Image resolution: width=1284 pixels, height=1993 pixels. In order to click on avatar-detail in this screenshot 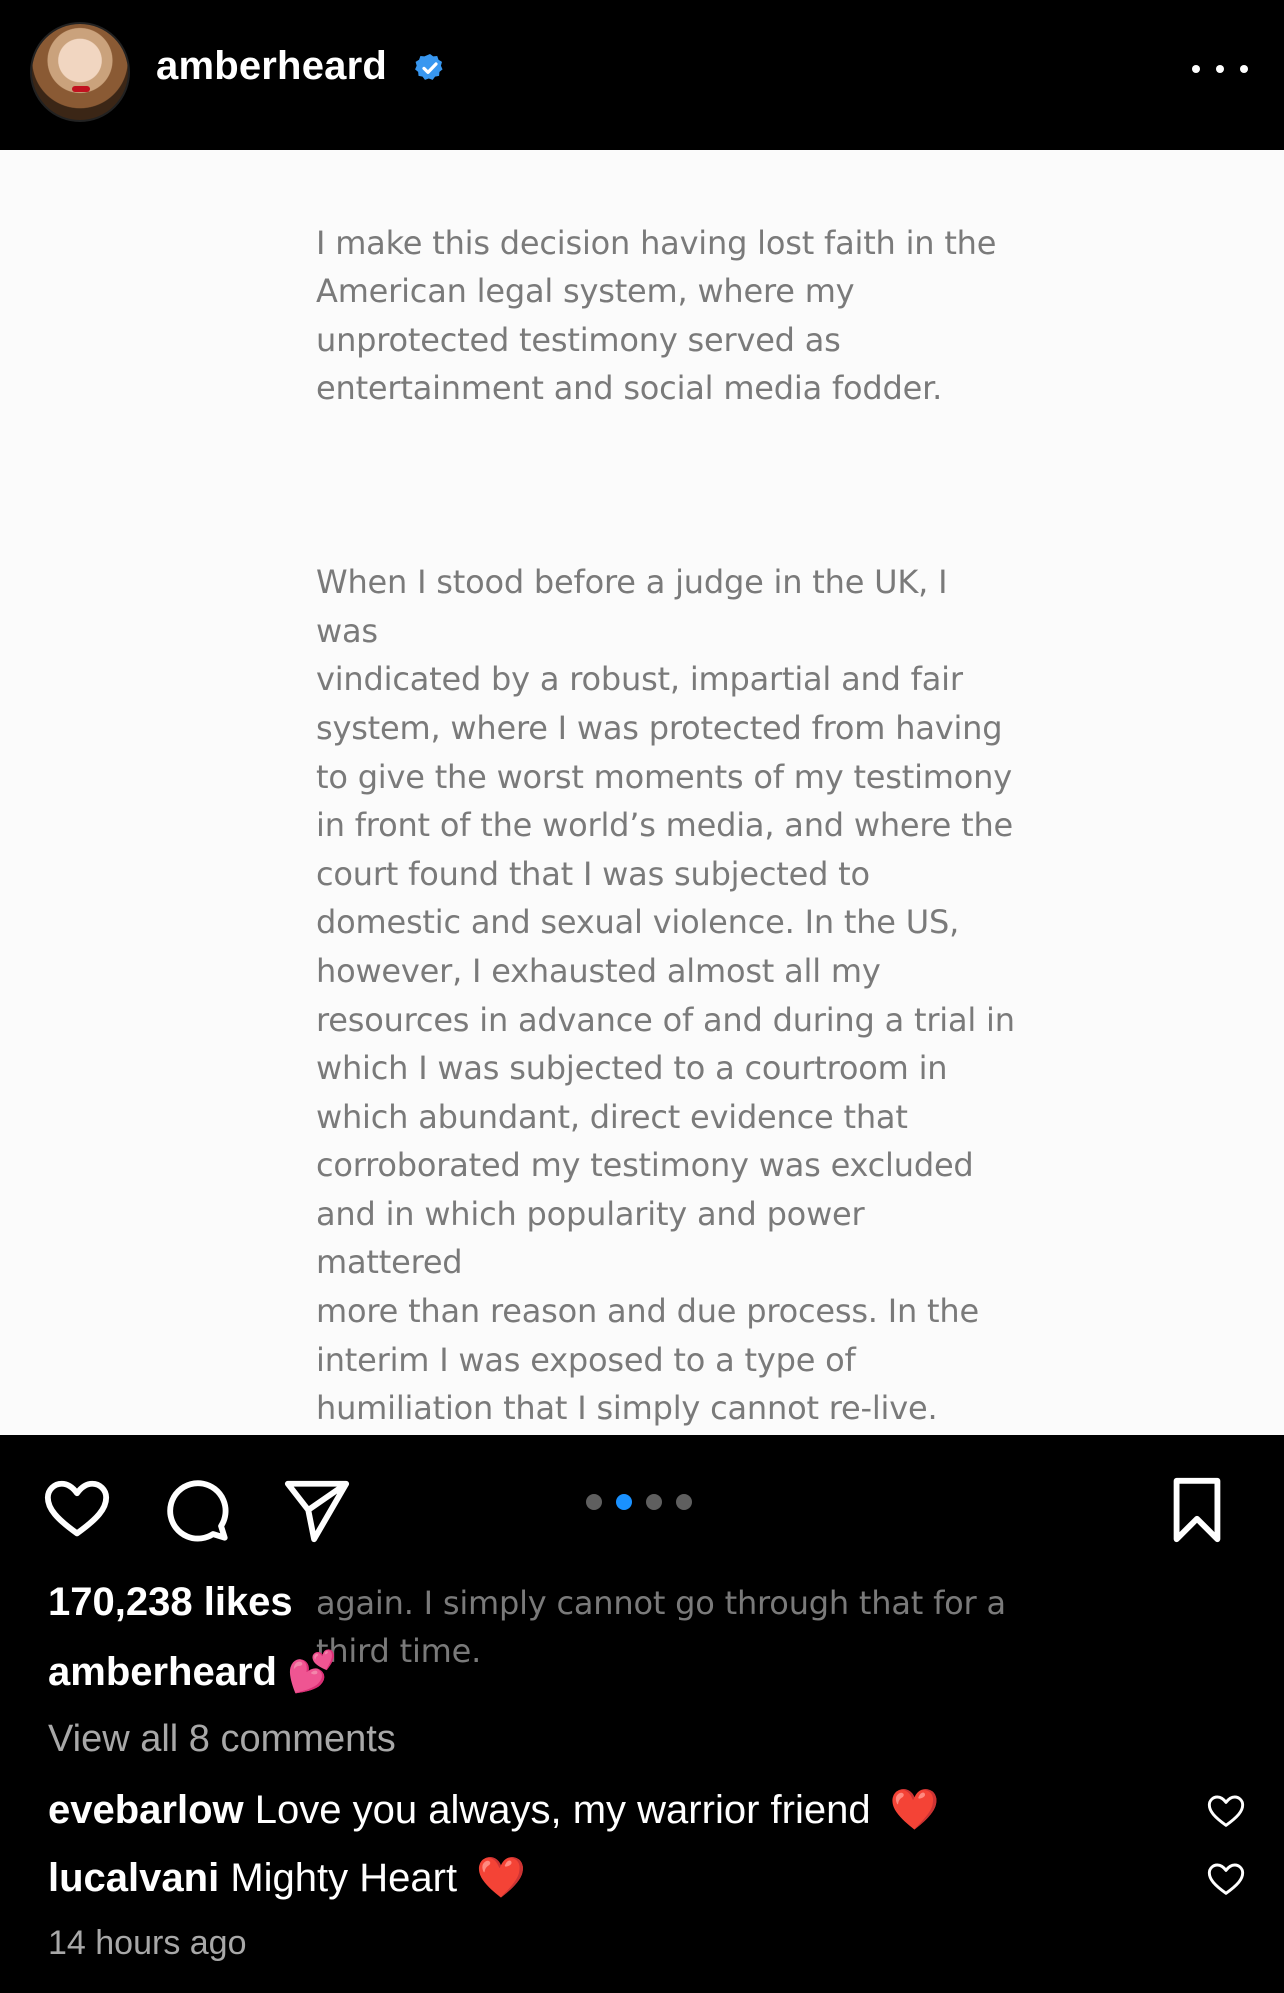, I will do `click(81, 89)`.